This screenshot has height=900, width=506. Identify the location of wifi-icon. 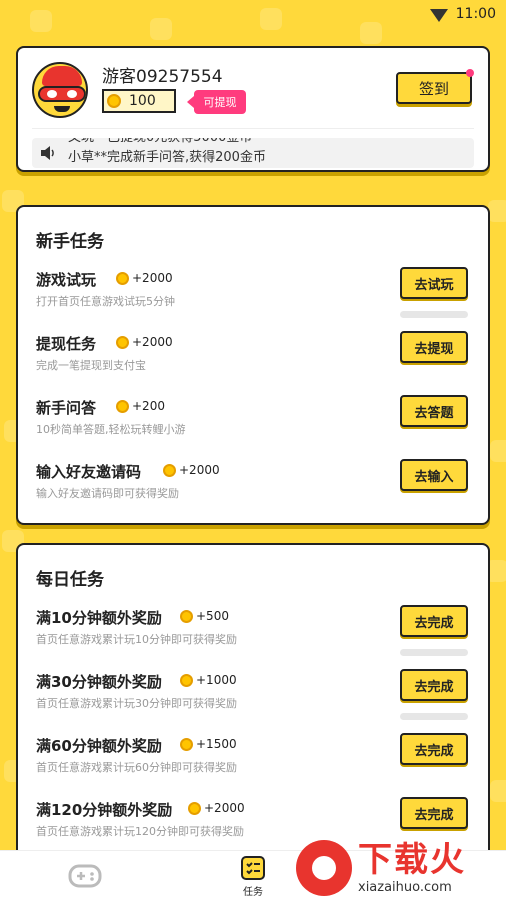
(438, 15).